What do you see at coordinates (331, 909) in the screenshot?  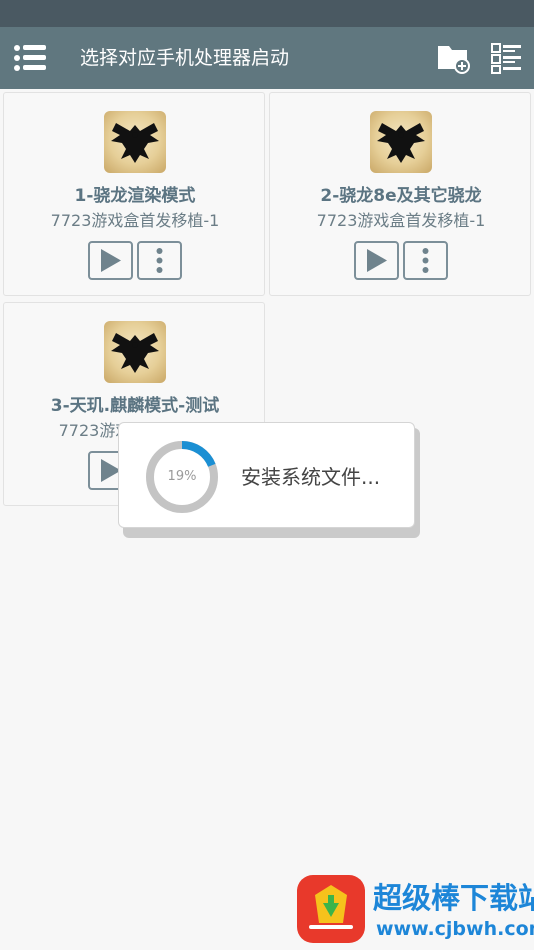 I see `download-logo-icon` at bounding box center [331, 909].